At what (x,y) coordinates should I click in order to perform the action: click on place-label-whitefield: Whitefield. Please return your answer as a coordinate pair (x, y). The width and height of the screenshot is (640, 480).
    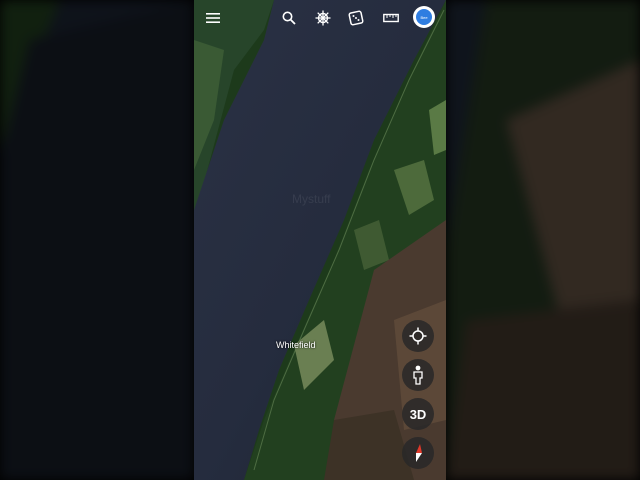
    Looking at the image, I should click on (296, 345).